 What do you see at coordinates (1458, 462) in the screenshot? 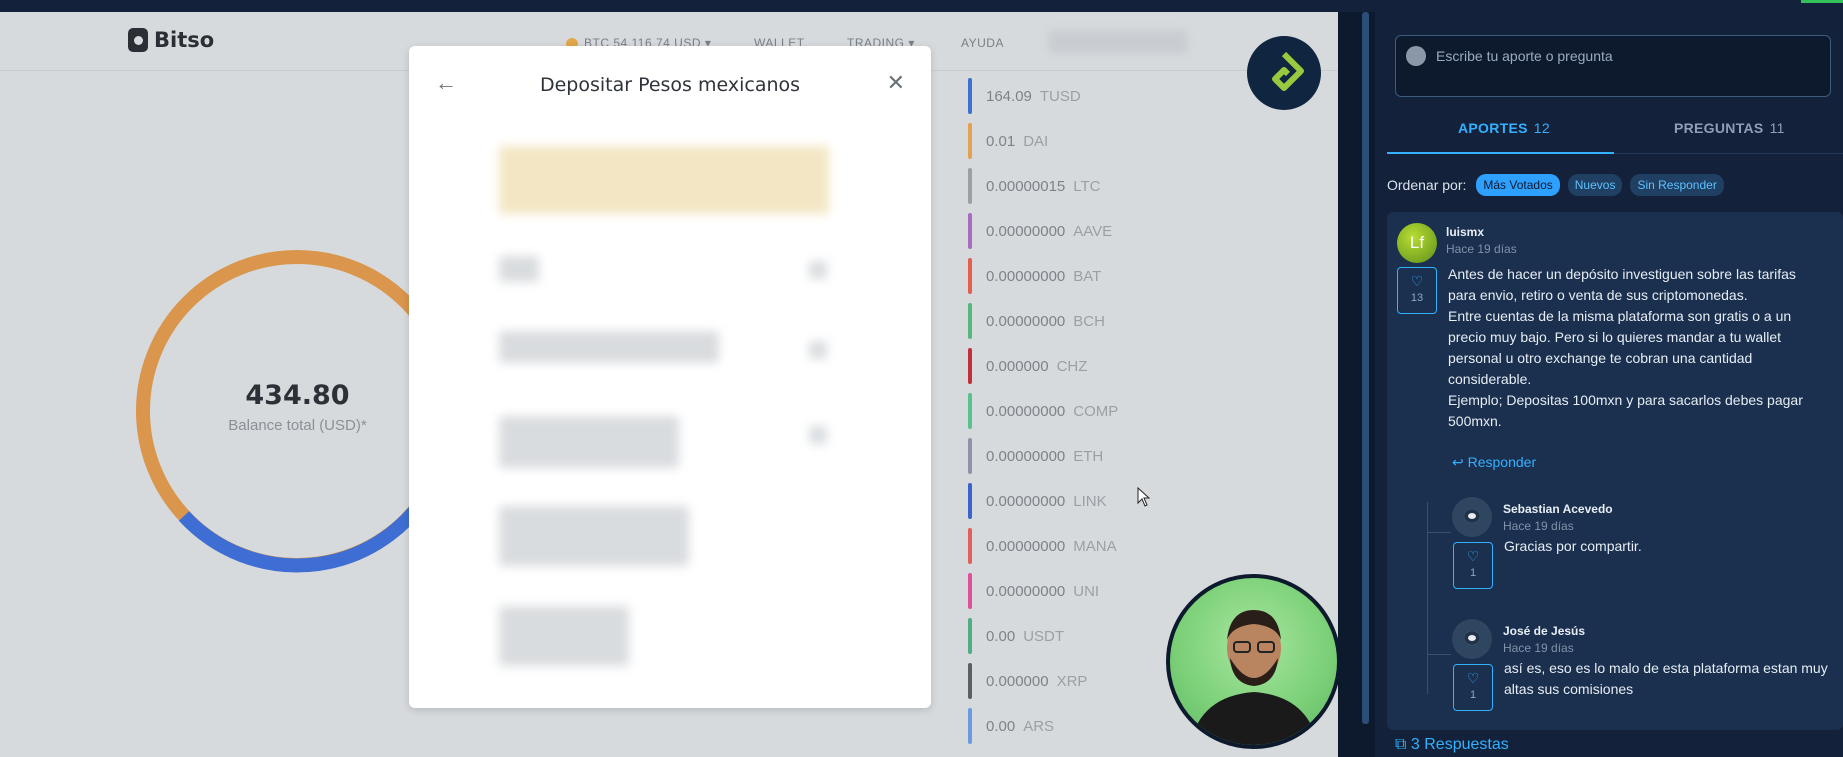
I see `reply-arrow-icon: ↩` at bounding box center [1458, 462].